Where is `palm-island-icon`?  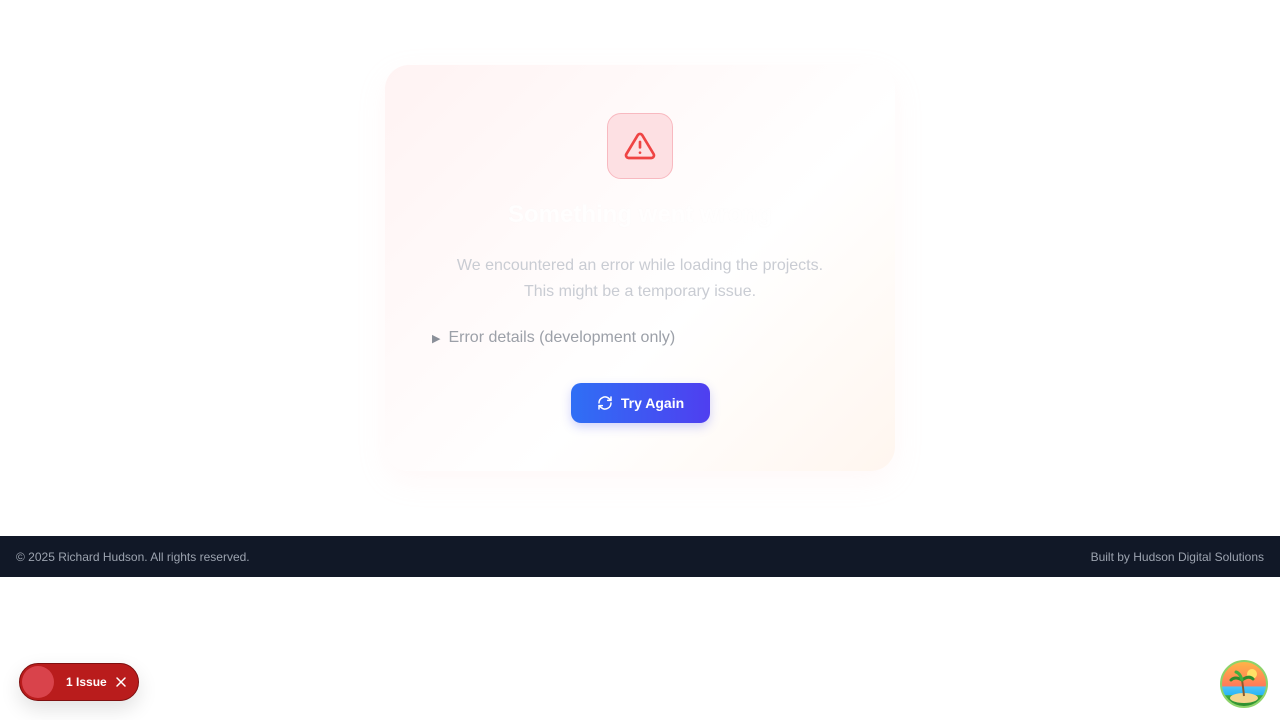 palm-island-icon is located at coordinates (1243, 686).